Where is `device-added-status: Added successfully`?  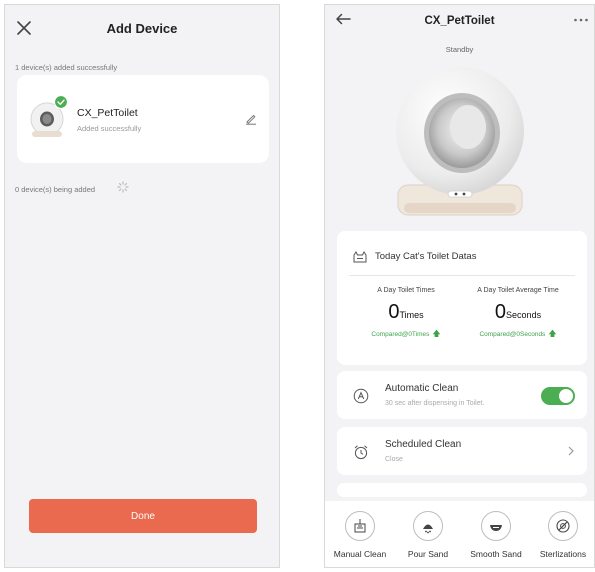
device-added-status: Added successfully is located at coordinates (109, 128).